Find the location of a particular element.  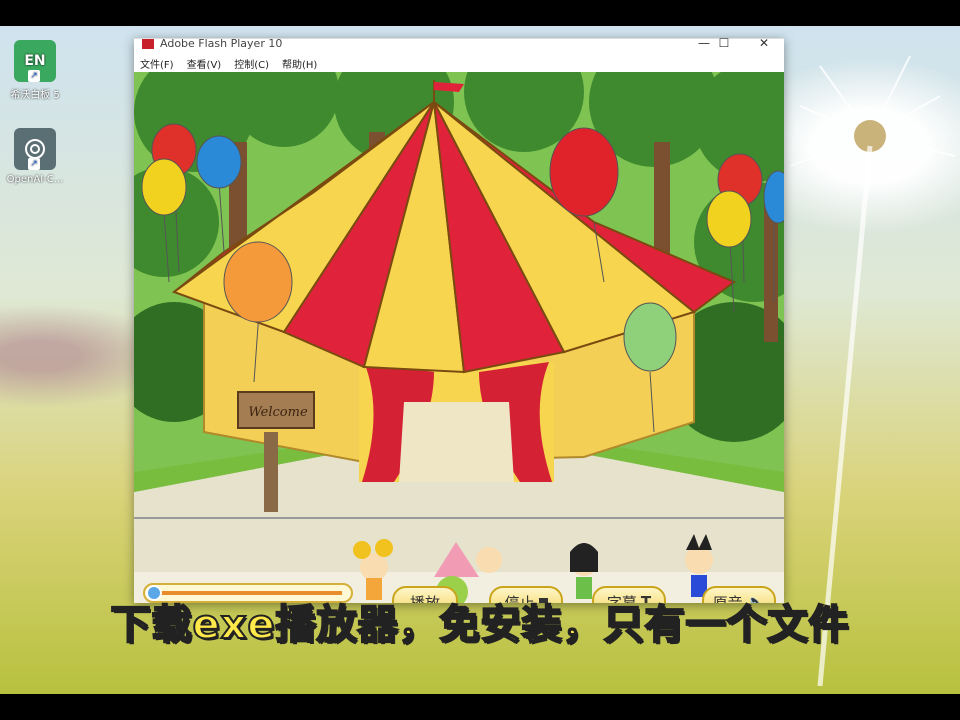

letterbox-bottom is located at coordinates (480, 707).